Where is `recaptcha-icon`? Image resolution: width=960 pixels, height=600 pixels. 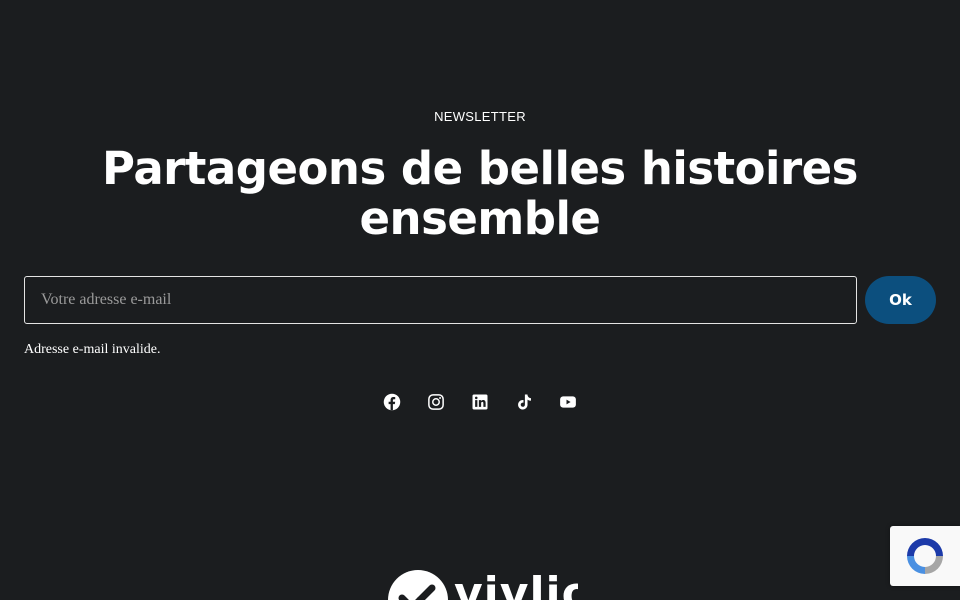
recaptcha-icon is located at coordinates (925, 556).